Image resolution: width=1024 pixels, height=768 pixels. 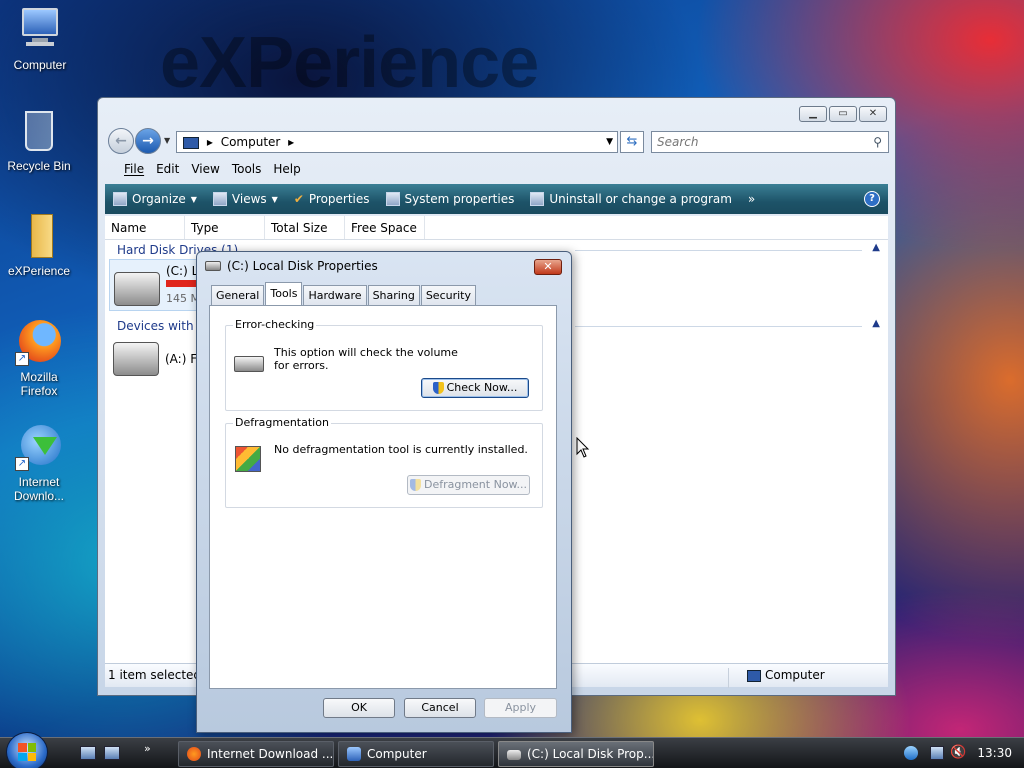 What do you see at coordinates (298, 199) in the screenshot?
I see `checkmark-icon: ✔` at bounding box center [298, 199].